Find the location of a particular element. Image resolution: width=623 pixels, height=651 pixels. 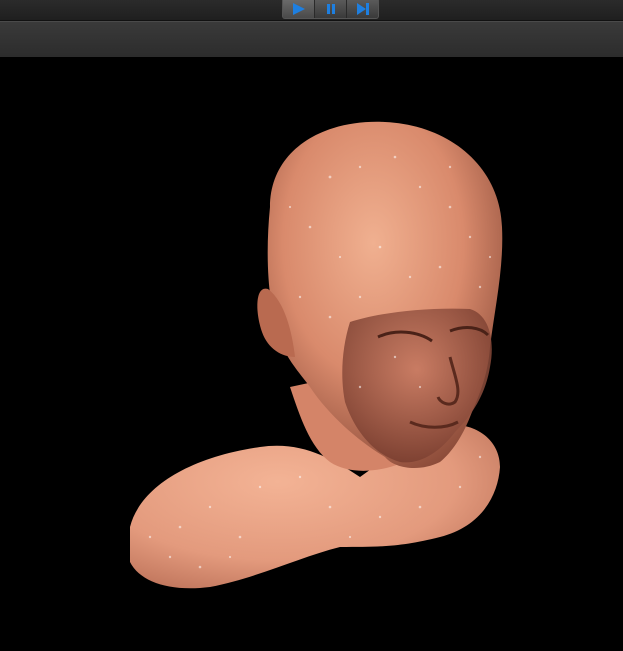

play-button is located at coordinates (299, 9).